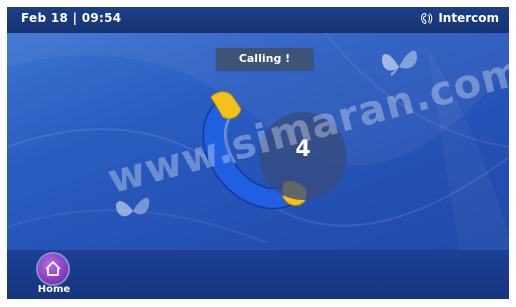 The image size is (516, 307). What do you see at coordinates (427, 18) in the screenshot?
I see `intercom-icon` at bounding box center [427, 18].